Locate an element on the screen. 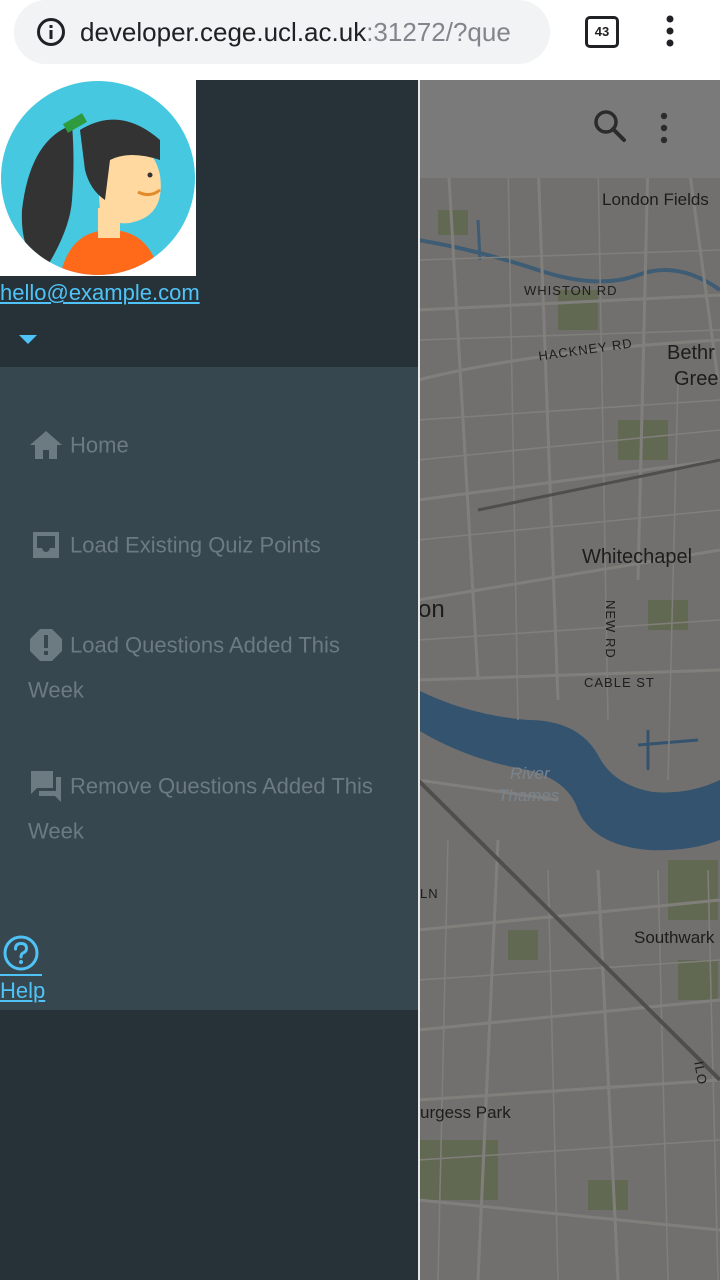  search-icon is located at coordinates (610, 126).